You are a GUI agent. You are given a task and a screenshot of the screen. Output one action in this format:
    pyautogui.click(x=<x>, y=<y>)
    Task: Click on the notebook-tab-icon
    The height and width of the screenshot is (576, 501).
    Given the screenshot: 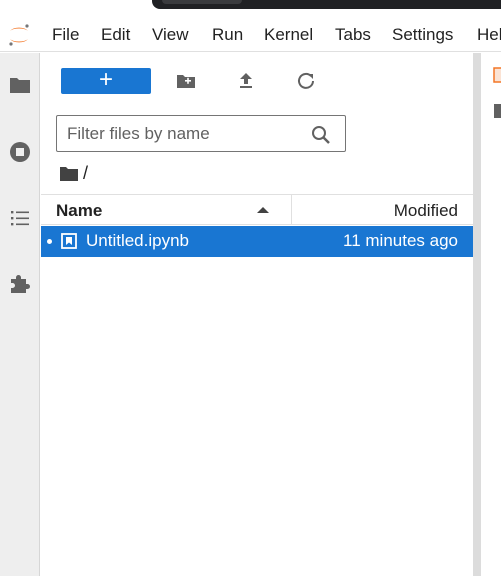 What is the action you would take?
    pyautogui.click(x=497, y=75)
    